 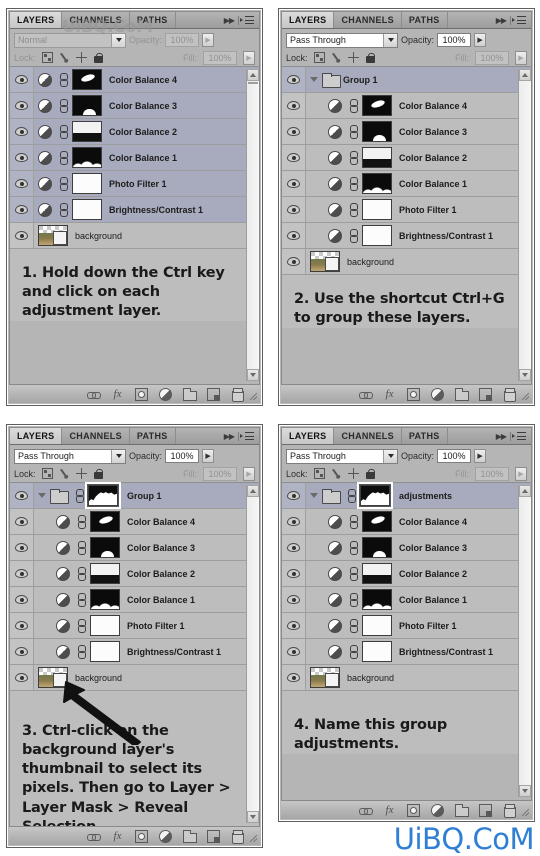 I want to click on lock-position-icon, so click(x=81, y=57).